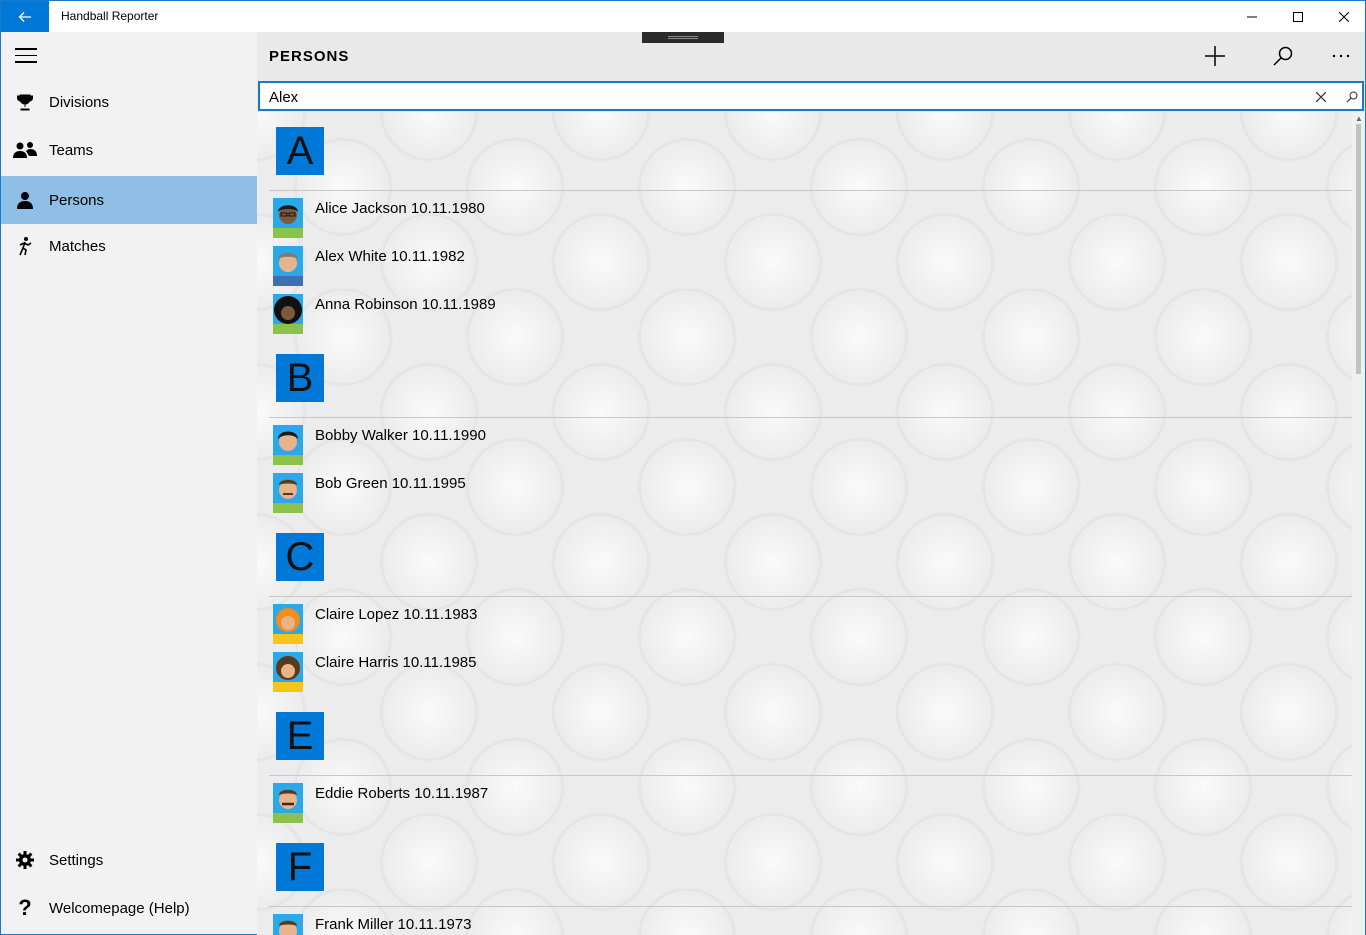 This screenshot has width=1366, height=935. What do you see at coordinates (77, 246) in the screenshot?
I see `sidebar-item-label: Matches` at bounding box center [77, 246].